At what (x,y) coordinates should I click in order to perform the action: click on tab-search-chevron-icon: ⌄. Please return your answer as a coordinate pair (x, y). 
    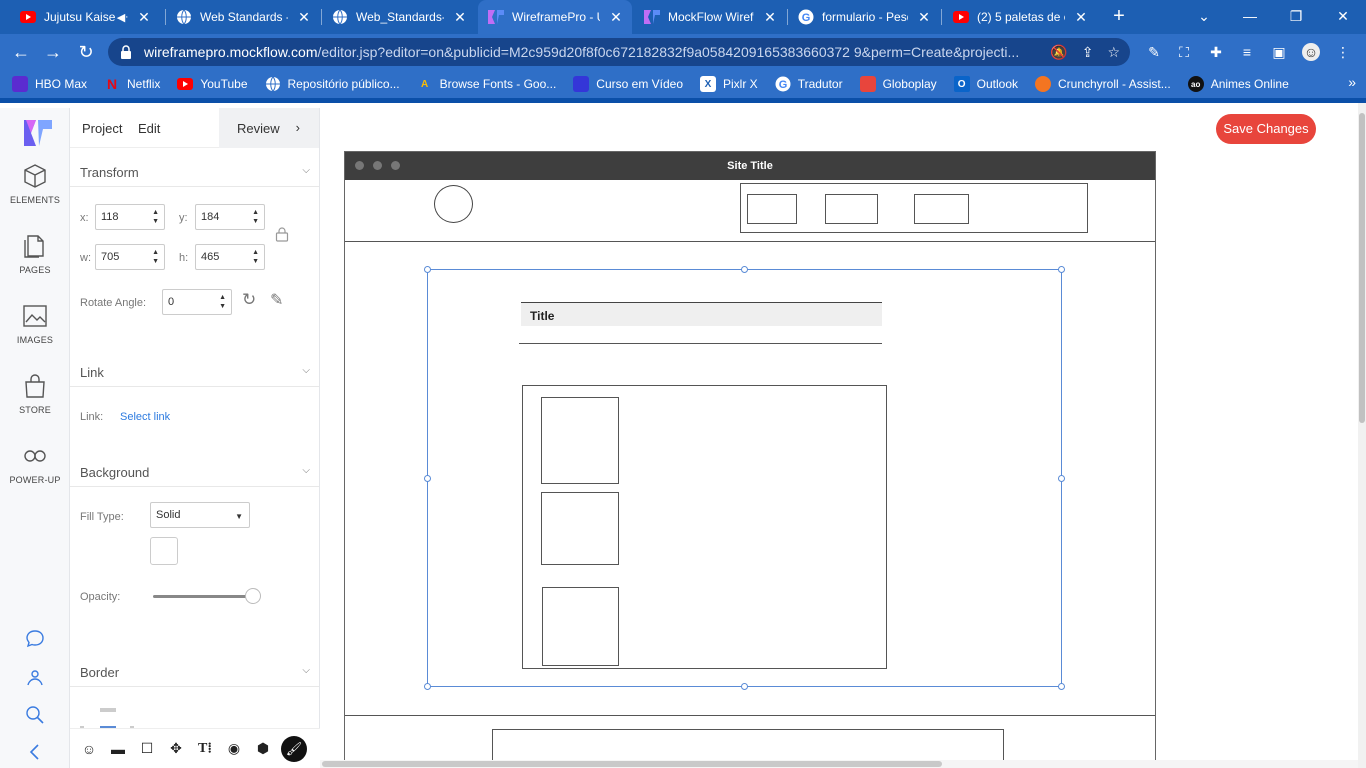
    Looking at the image, I should click on (1204, 16).